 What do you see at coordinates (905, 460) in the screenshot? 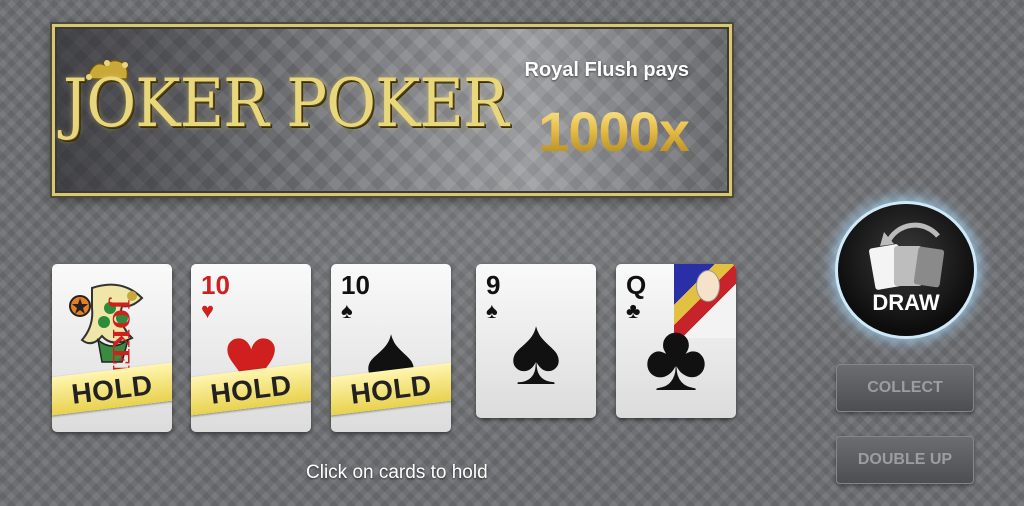
I see `double-up-button: DOUBLE UP` at bounding box center [905, 460].